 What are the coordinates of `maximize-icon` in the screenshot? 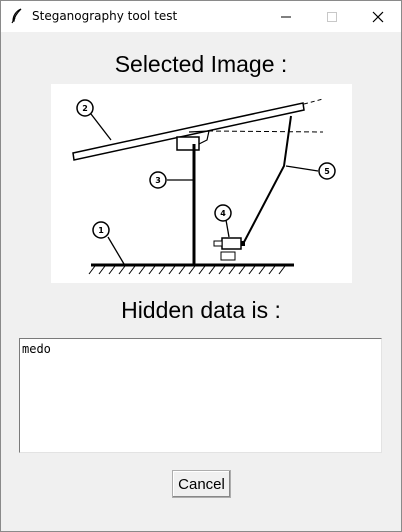 It's located at (332, 16).